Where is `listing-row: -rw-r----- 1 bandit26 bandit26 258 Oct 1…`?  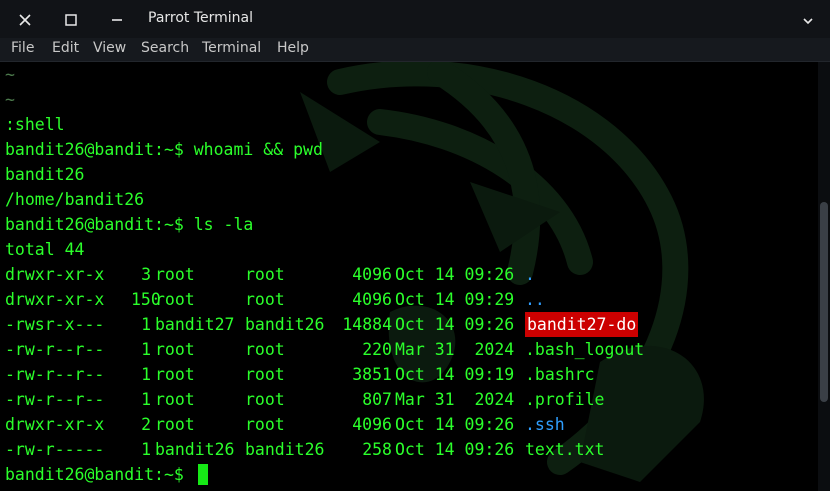
listing-row: -rw-r----- 1 bandit26 bandit26 258 Oct 1… is located at coordinates (304, 449).